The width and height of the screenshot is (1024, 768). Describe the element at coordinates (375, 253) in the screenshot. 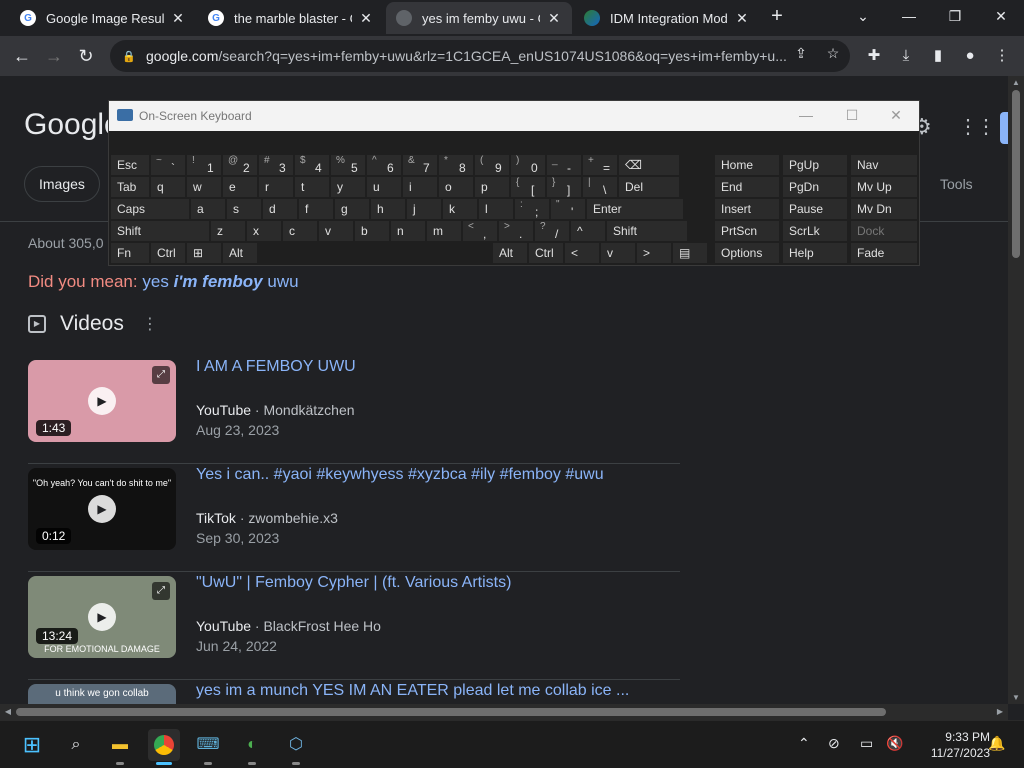

I see `key-space` at that location.